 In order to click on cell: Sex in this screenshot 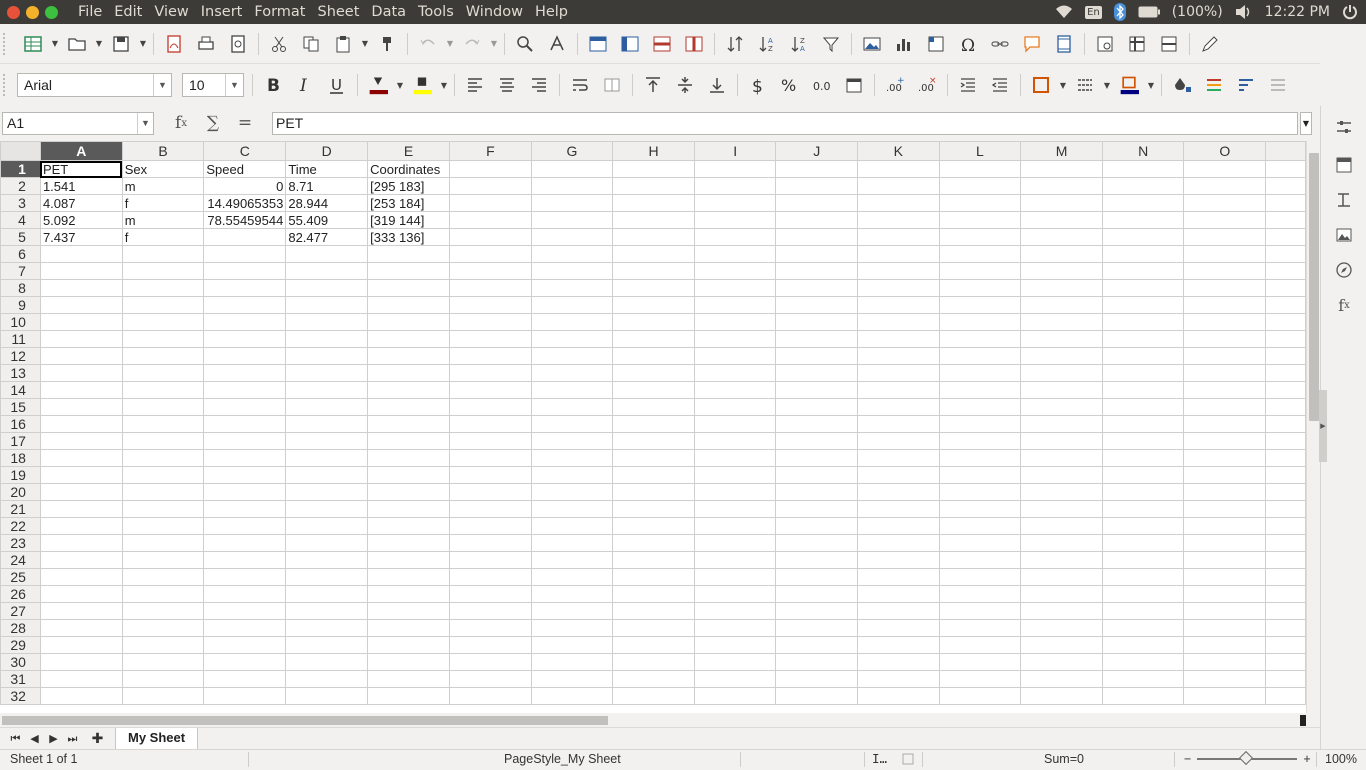, I will do `click(163, 169)`.